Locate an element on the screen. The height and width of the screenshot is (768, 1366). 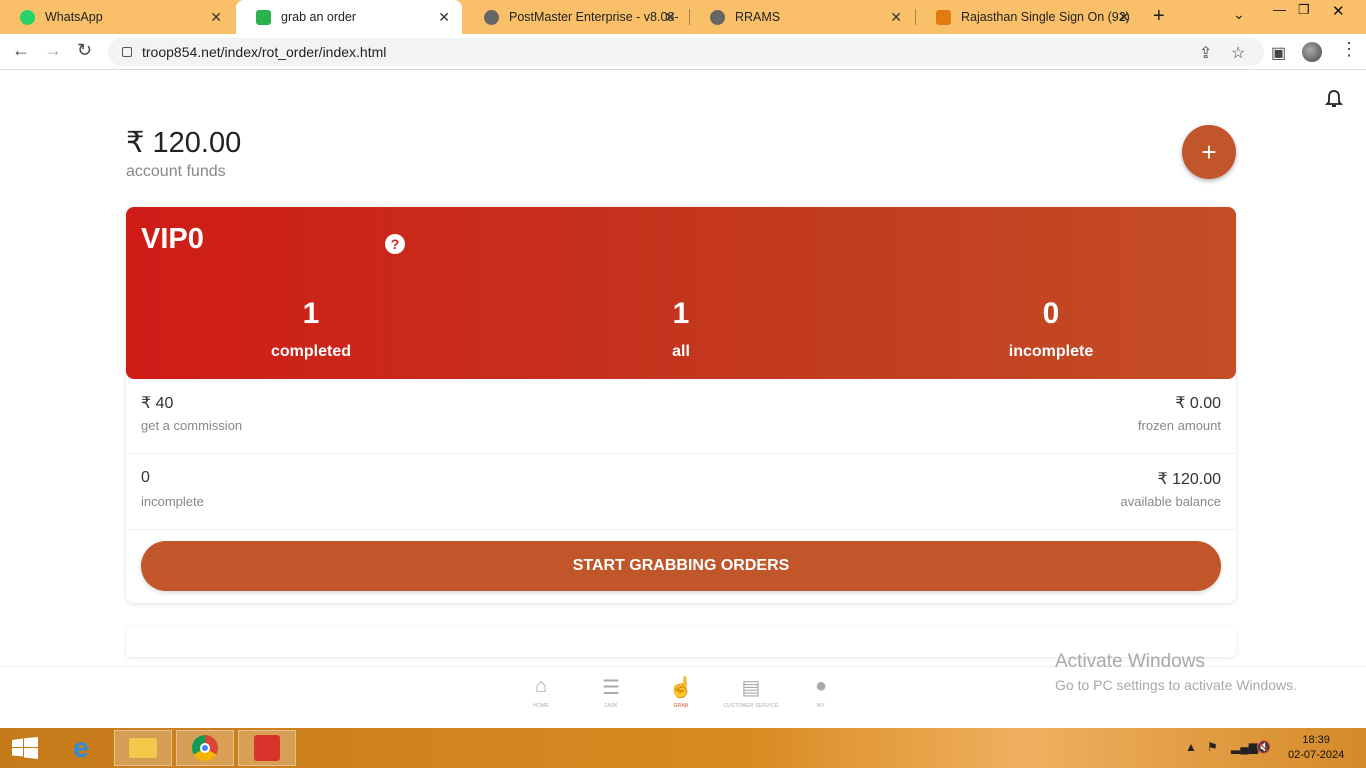
file-explorer-icon is located at coordinates (143, 748).